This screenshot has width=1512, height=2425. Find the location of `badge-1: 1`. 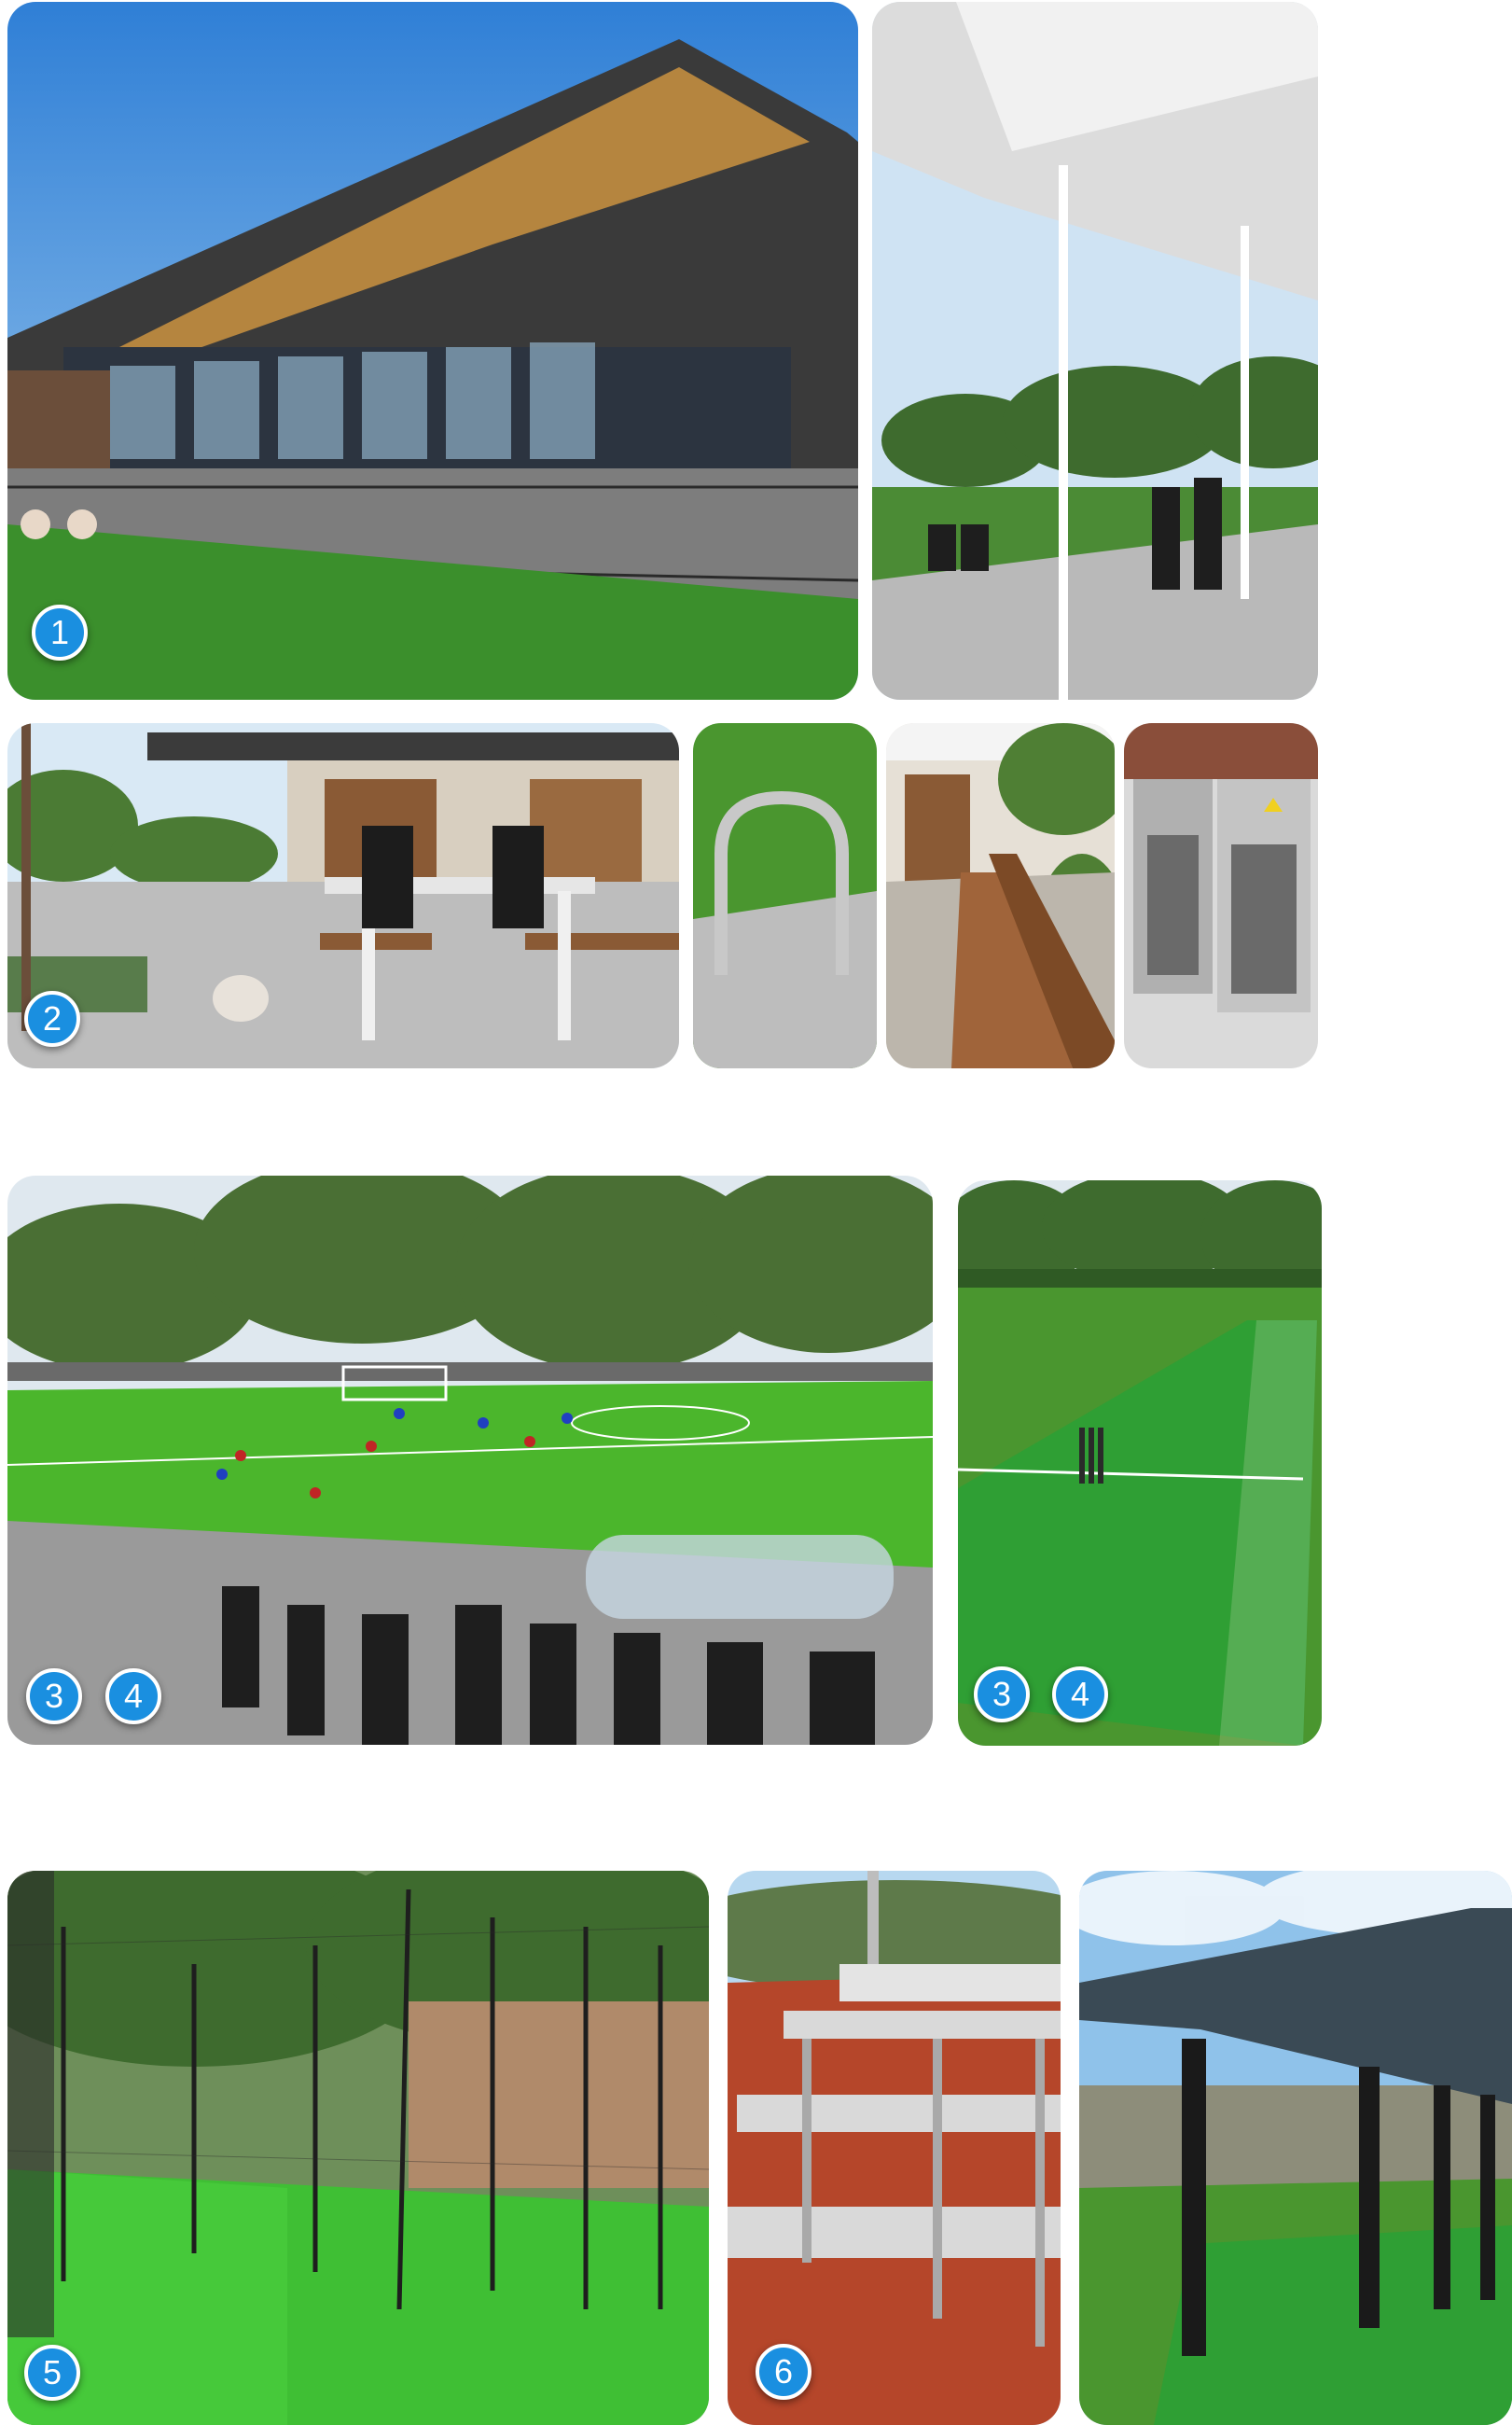

badge-1: 1 is located at coordinates (60, 633).